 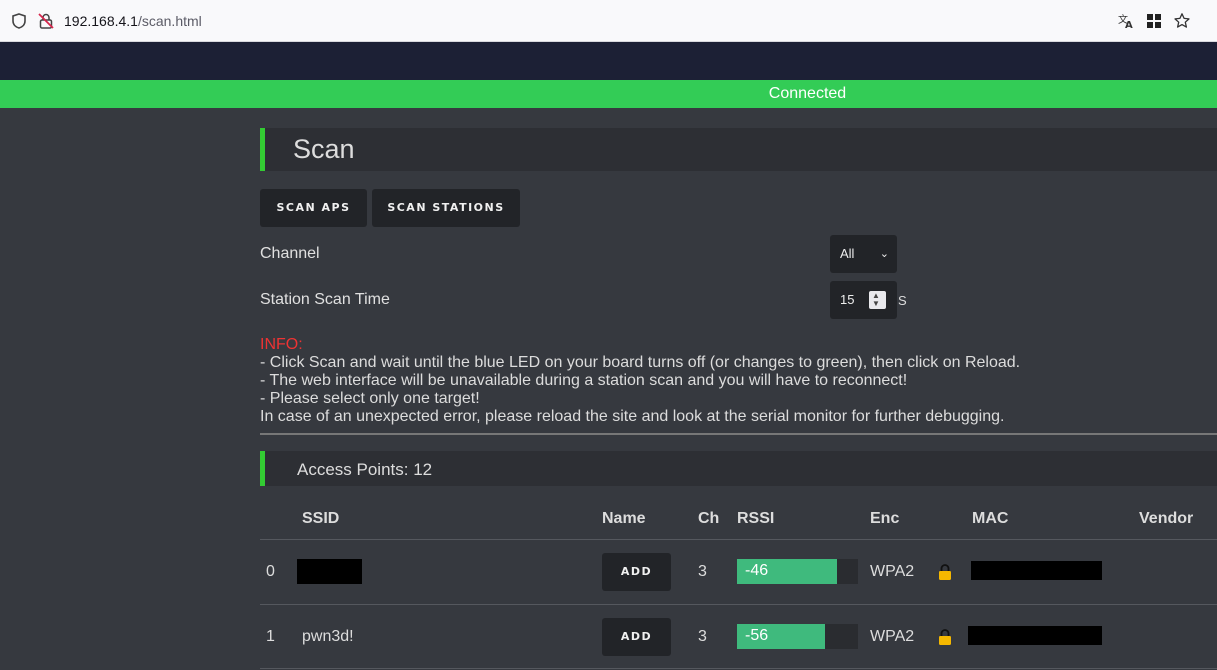 I want to click on bookmark-star-icon, so click(x=1182, y=21).